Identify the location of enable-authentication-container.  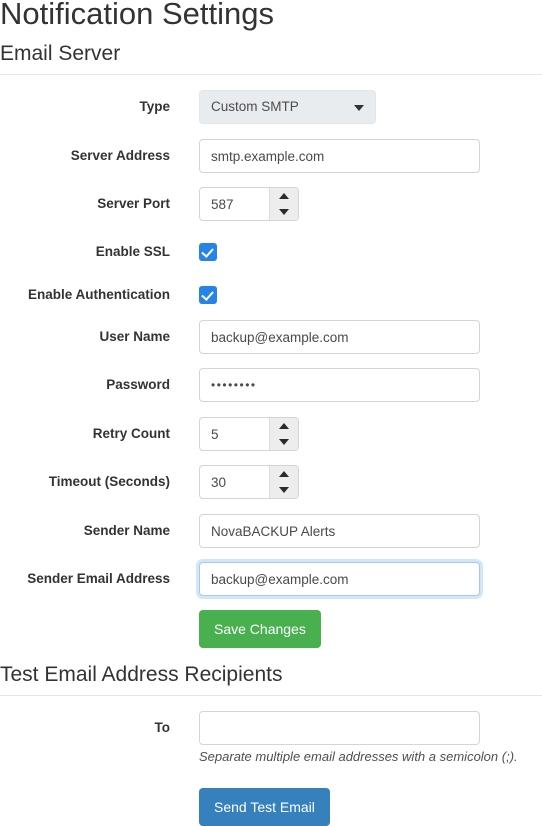
(208, 295).